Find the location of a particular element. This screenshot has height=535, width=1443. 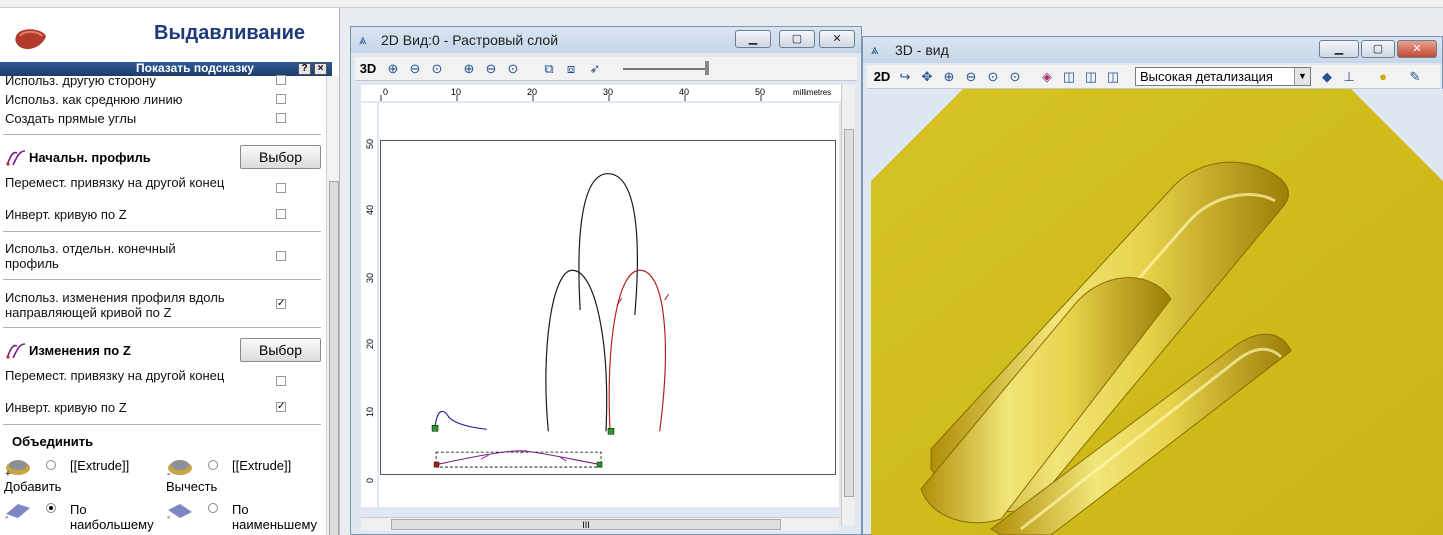

zoom-selection-icon: ⊖ is located at coordinates (491, 69).